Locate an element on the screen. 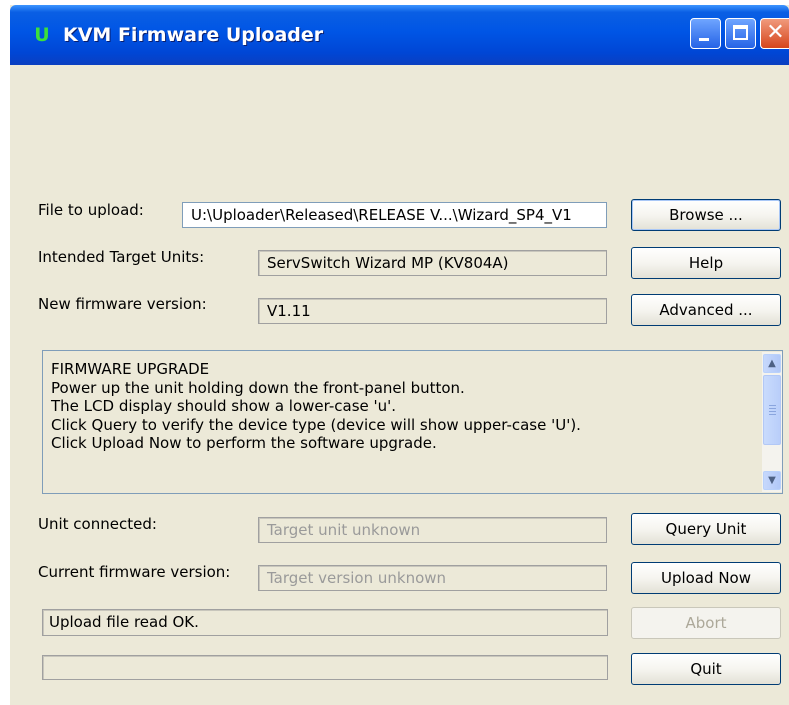 Image resolution: width=789 pixels, height=705 pixels. window-title: KVM Firmware Uploader is located at coordinates (193, 35).